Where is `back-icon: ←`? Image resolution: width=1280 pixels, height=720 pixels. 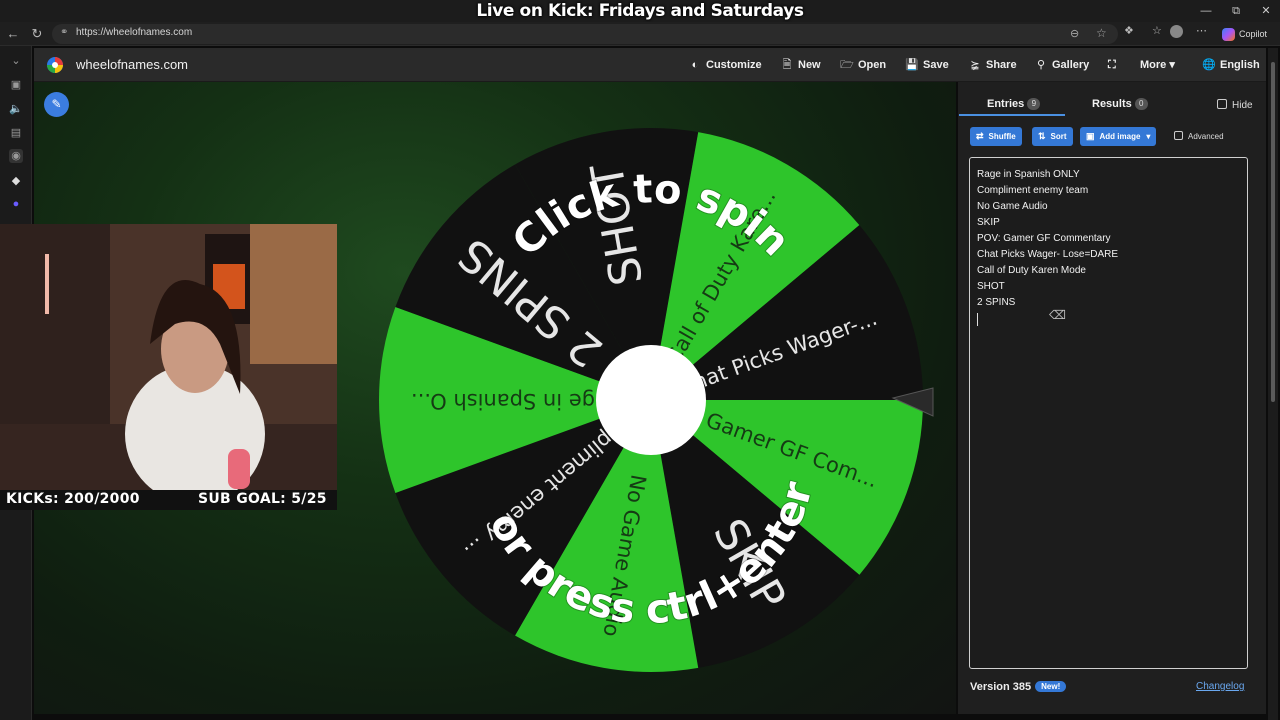
back-icon: ← is located at coordinates (13, 34).